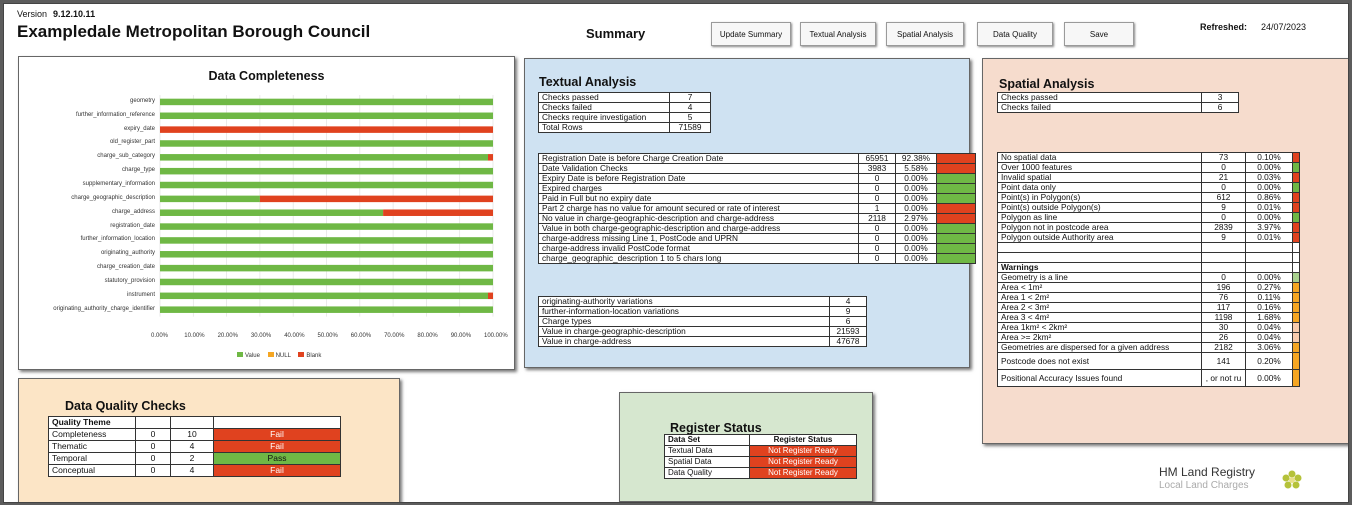  Describe the element at coordinates (1099, 378) in the screenshot. I see `warning-label: Positional Accuracy Issues found` at that location.